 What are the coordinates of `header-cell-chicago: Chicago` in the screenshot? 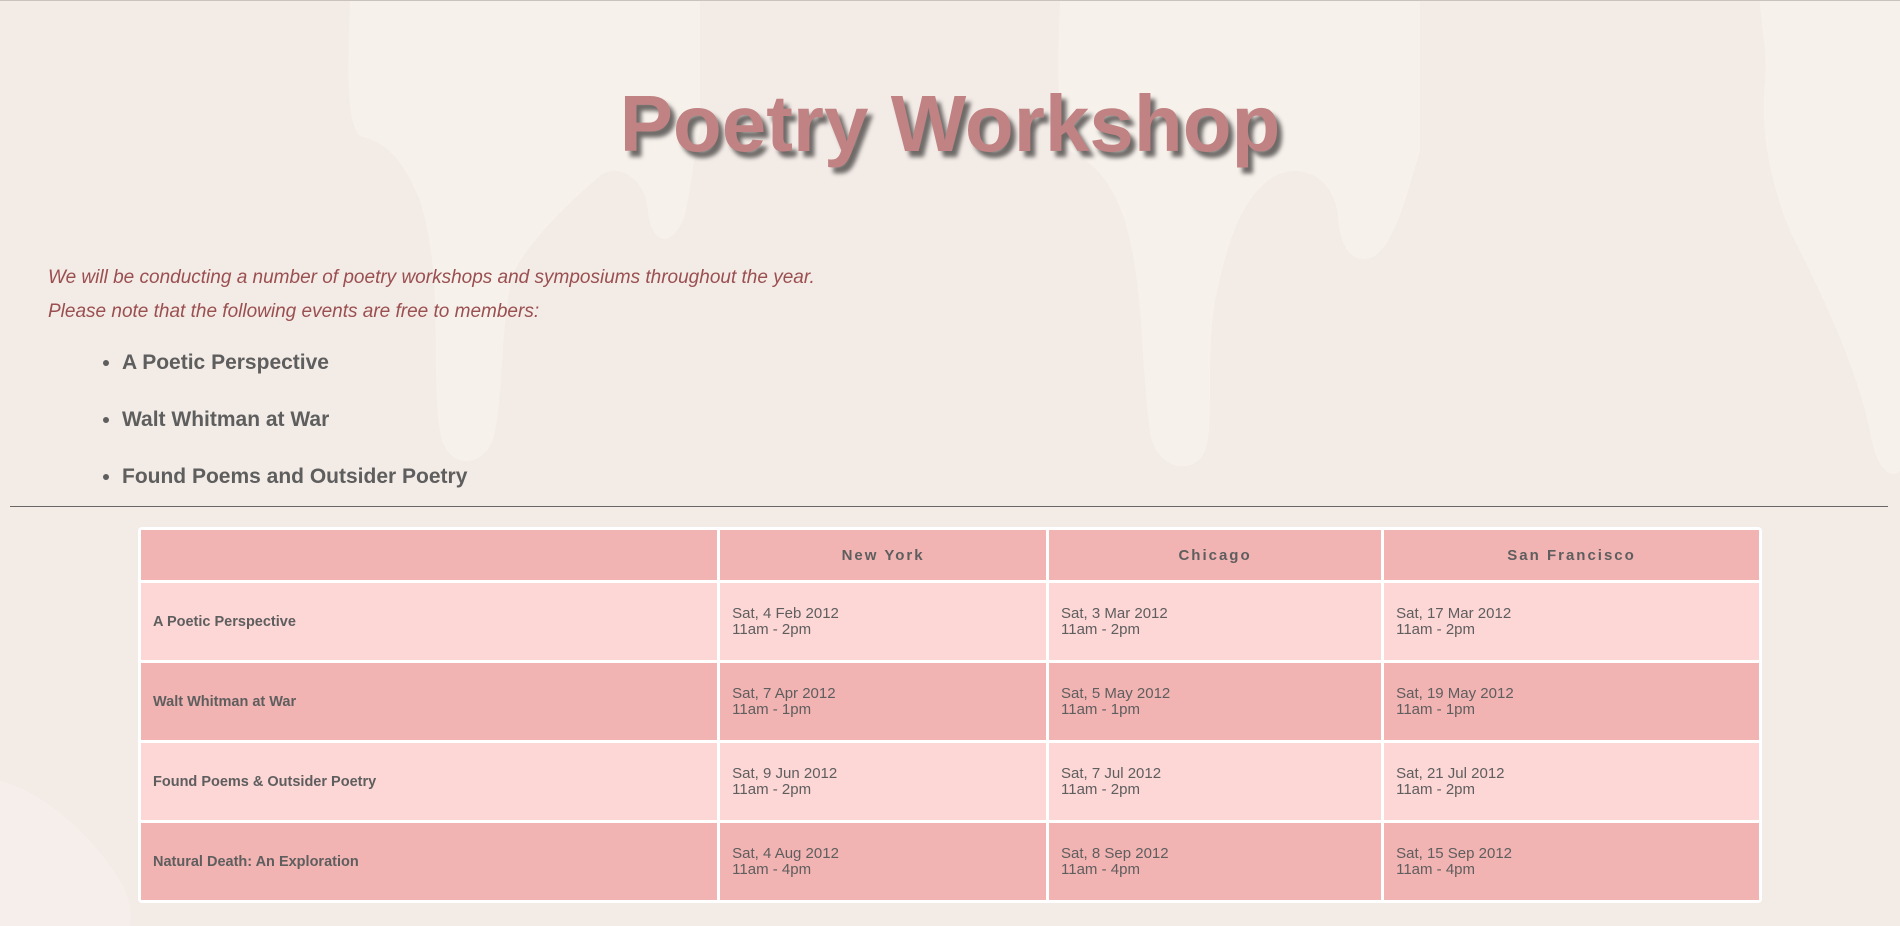 It's located at (1215, 555).